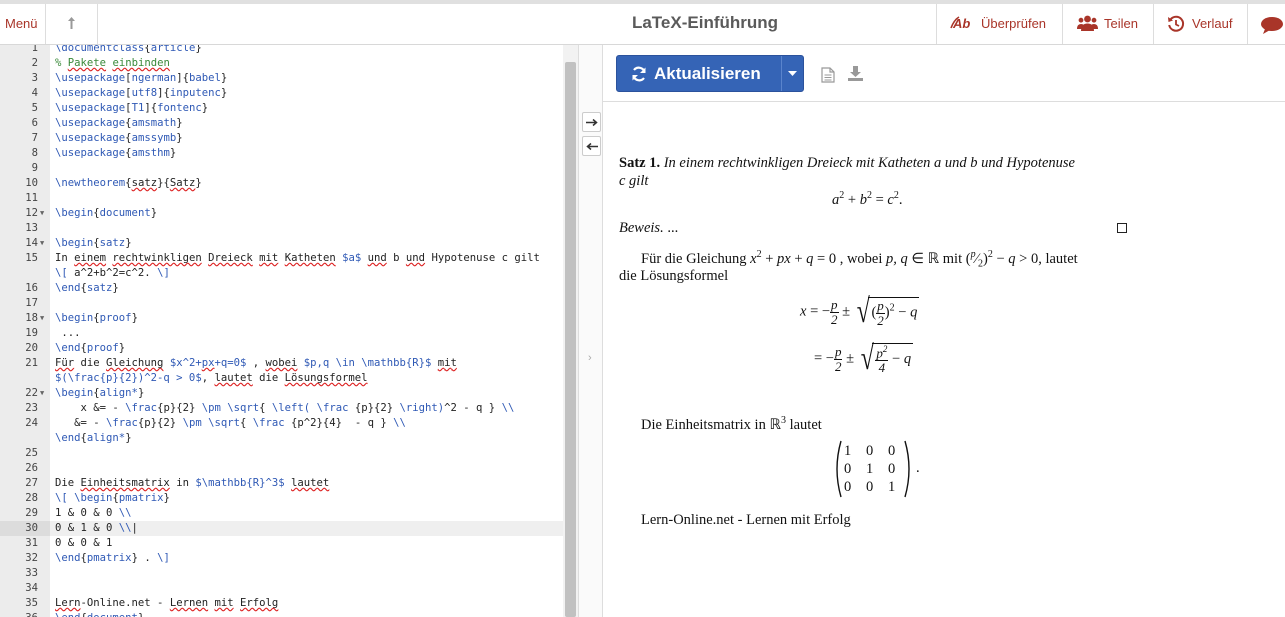 The width and height of the screenshot is (1285, 617). I want to click on line-number: 26, so click(31, 468).